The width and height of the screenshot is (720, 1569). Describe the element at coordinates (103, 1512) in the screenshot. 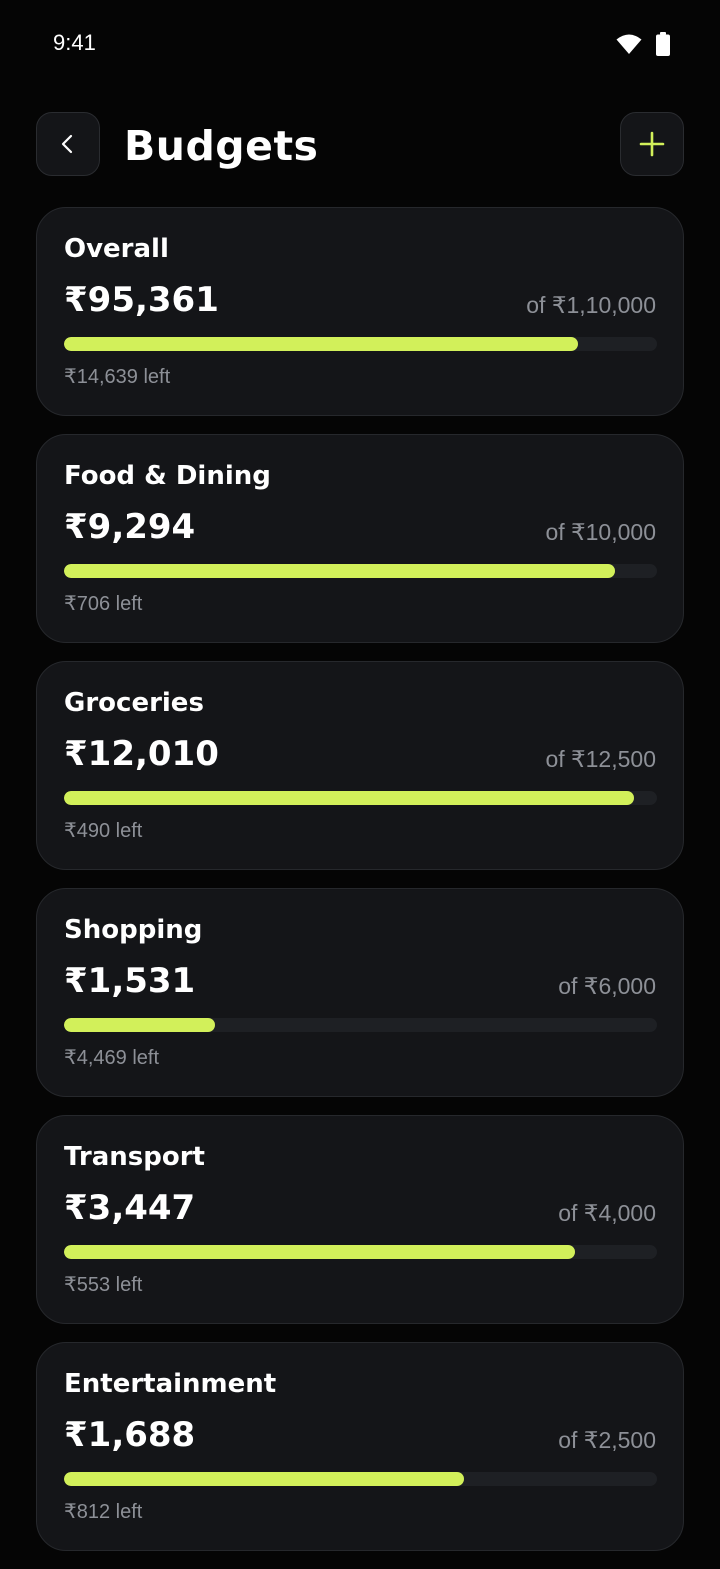

I see `budget-remaining: ₹812 left` at that location.